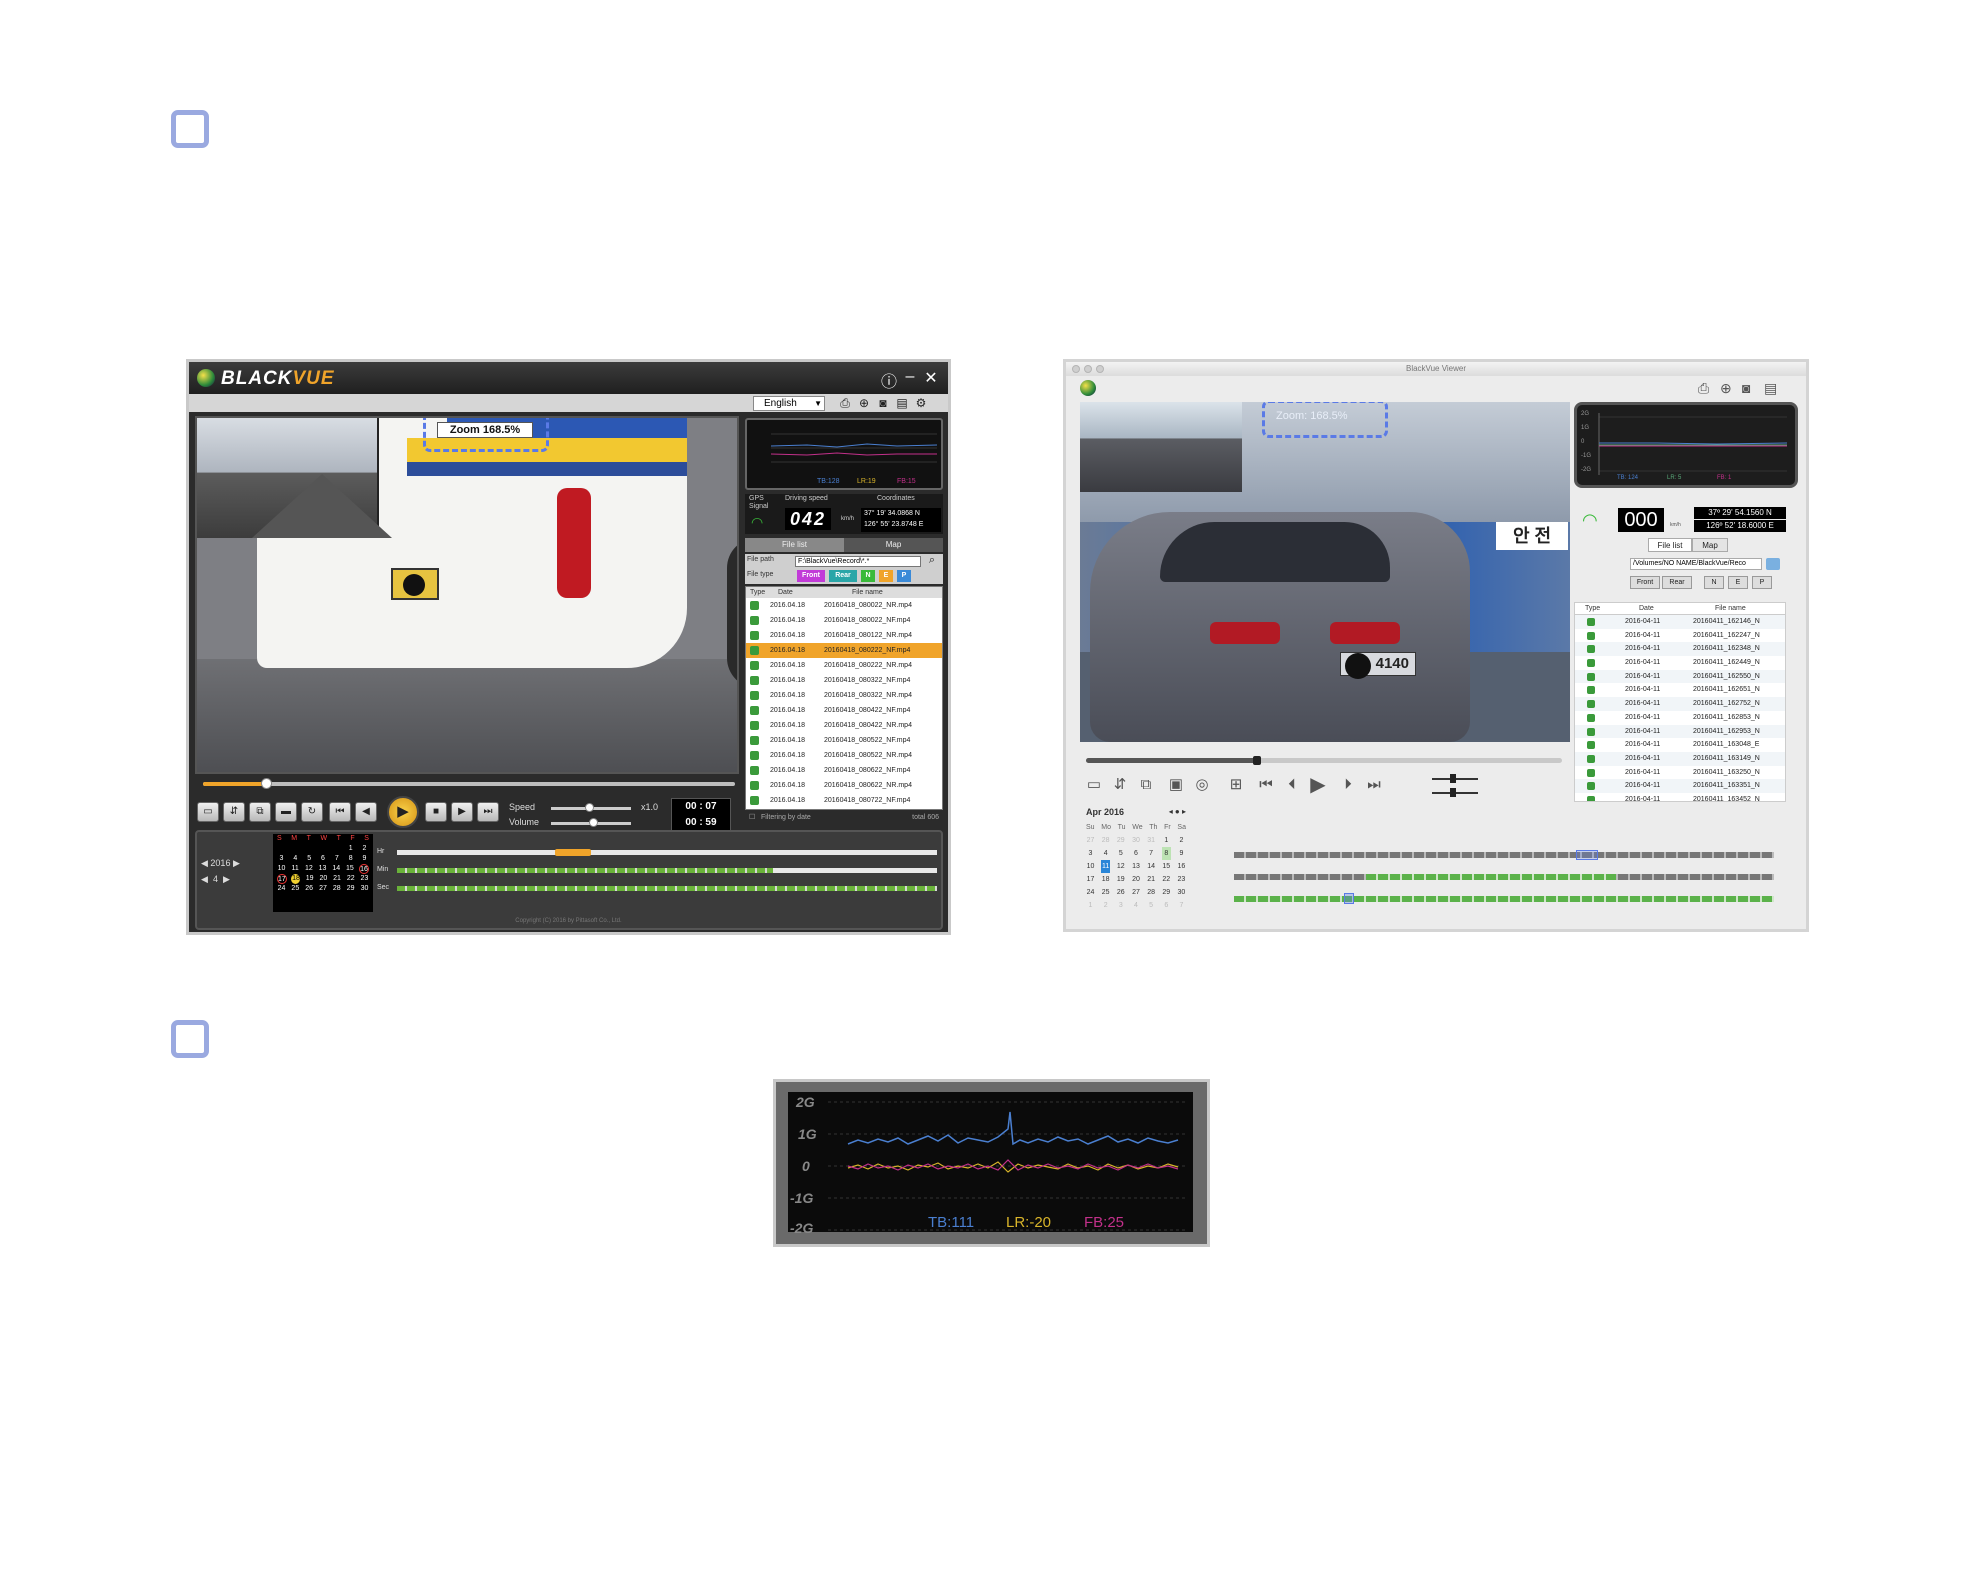 The image size is (1984, 1587). I want to click on file-list-row: 2016.04.18 20160418_080322_NR.mp4, so click(844, 695).